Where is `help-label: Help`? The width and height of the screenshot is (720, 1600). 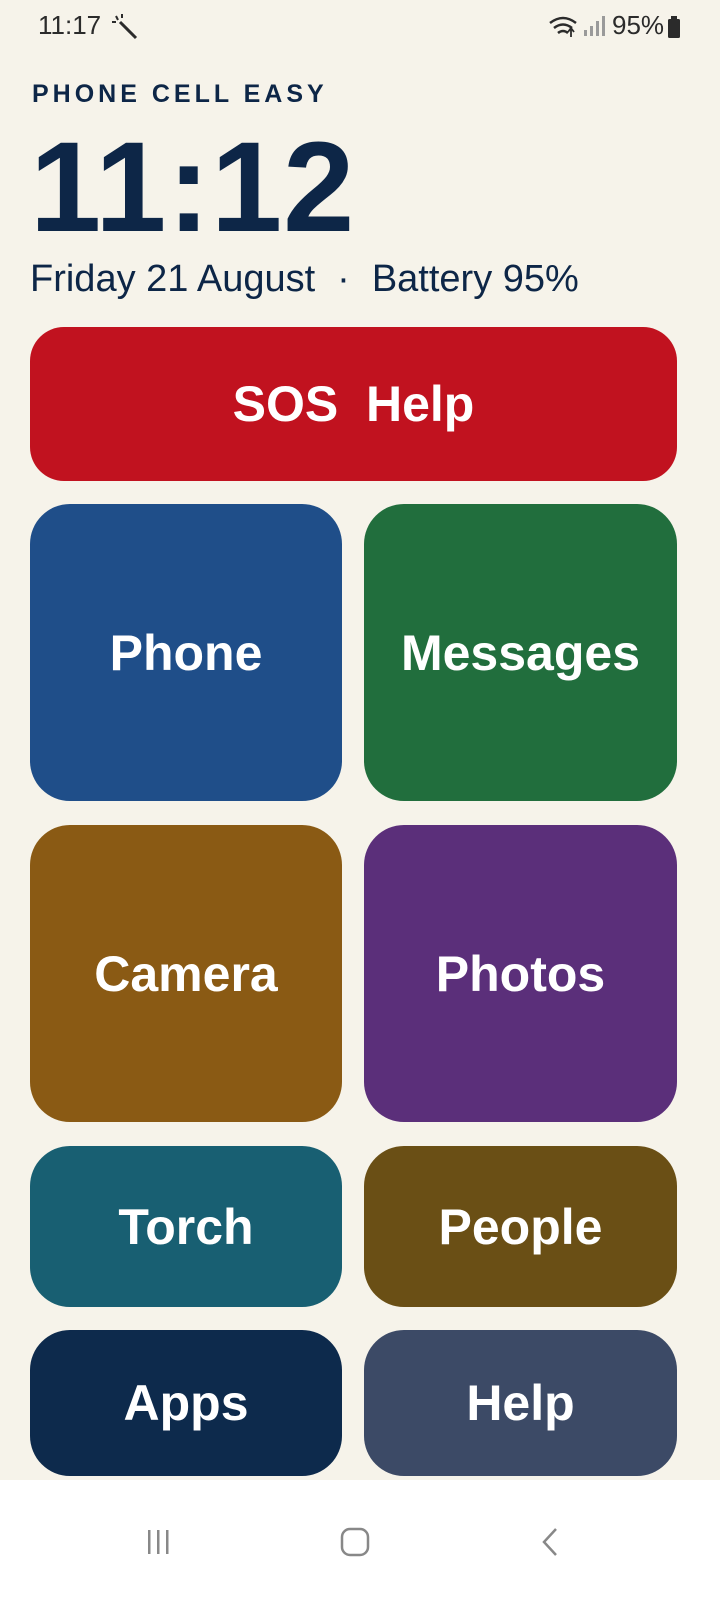
help-label: Help is located at coordinates (520, 1403).